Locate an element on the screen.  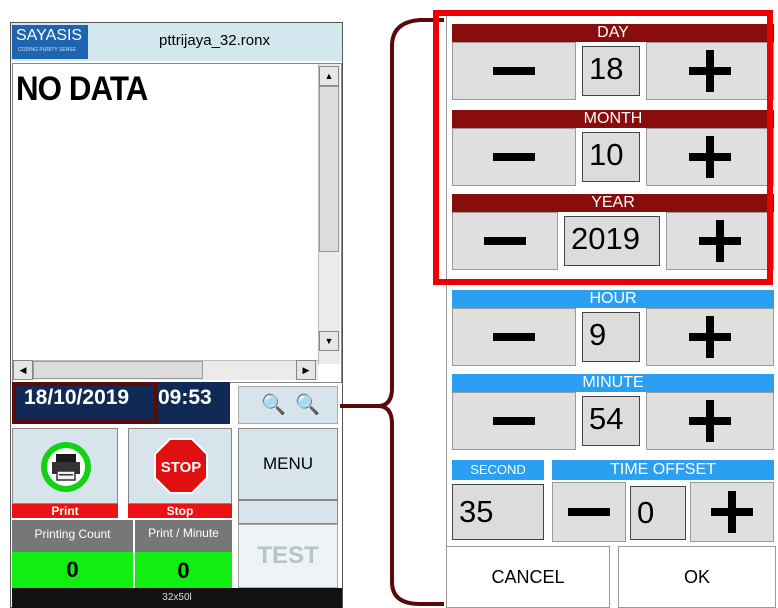
hour-increment-button is located at coordinates (710, 337).